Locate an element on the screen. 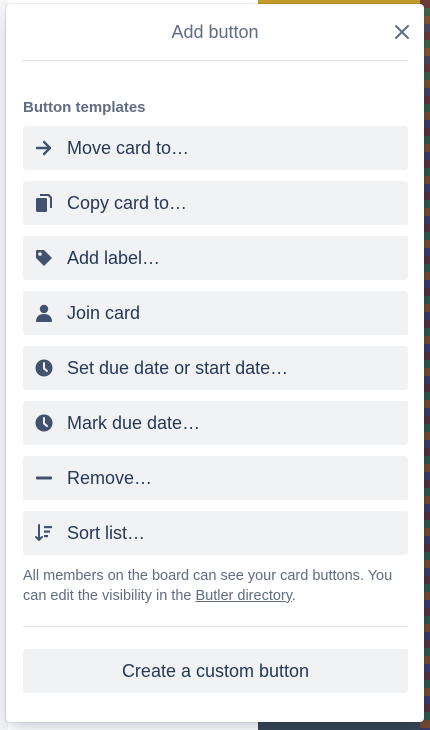  minus-icon is located at coordinates (44, 478).